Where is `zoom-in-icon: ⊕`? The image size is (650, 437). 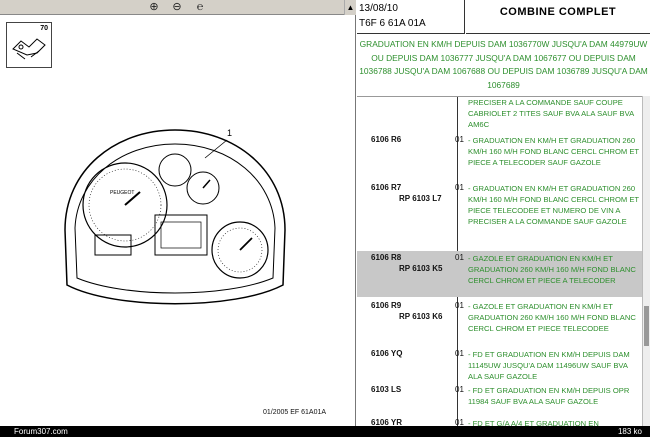 zoom-in-icon: ⊕ is located at coordinates (154, 7).